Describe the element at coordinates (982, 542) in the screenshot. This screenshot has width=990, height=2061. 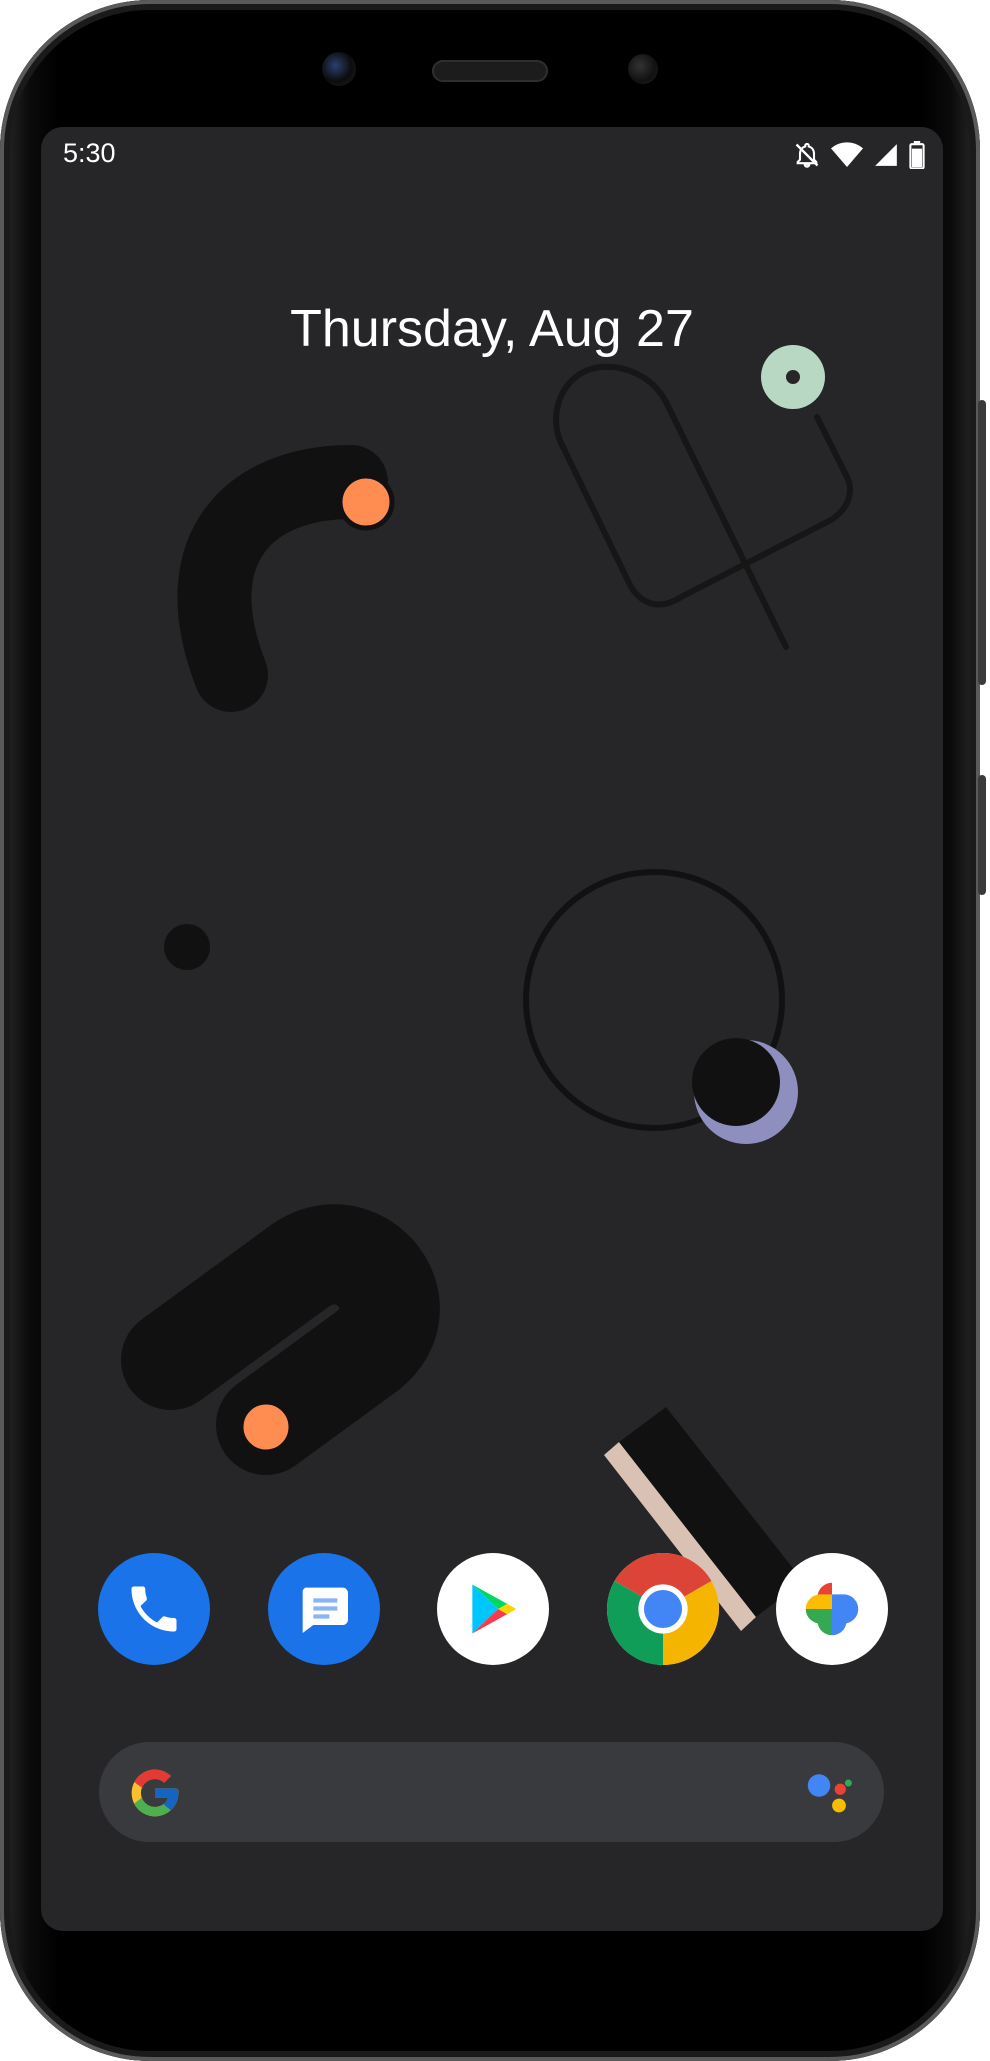
I see `power-button` at that location.